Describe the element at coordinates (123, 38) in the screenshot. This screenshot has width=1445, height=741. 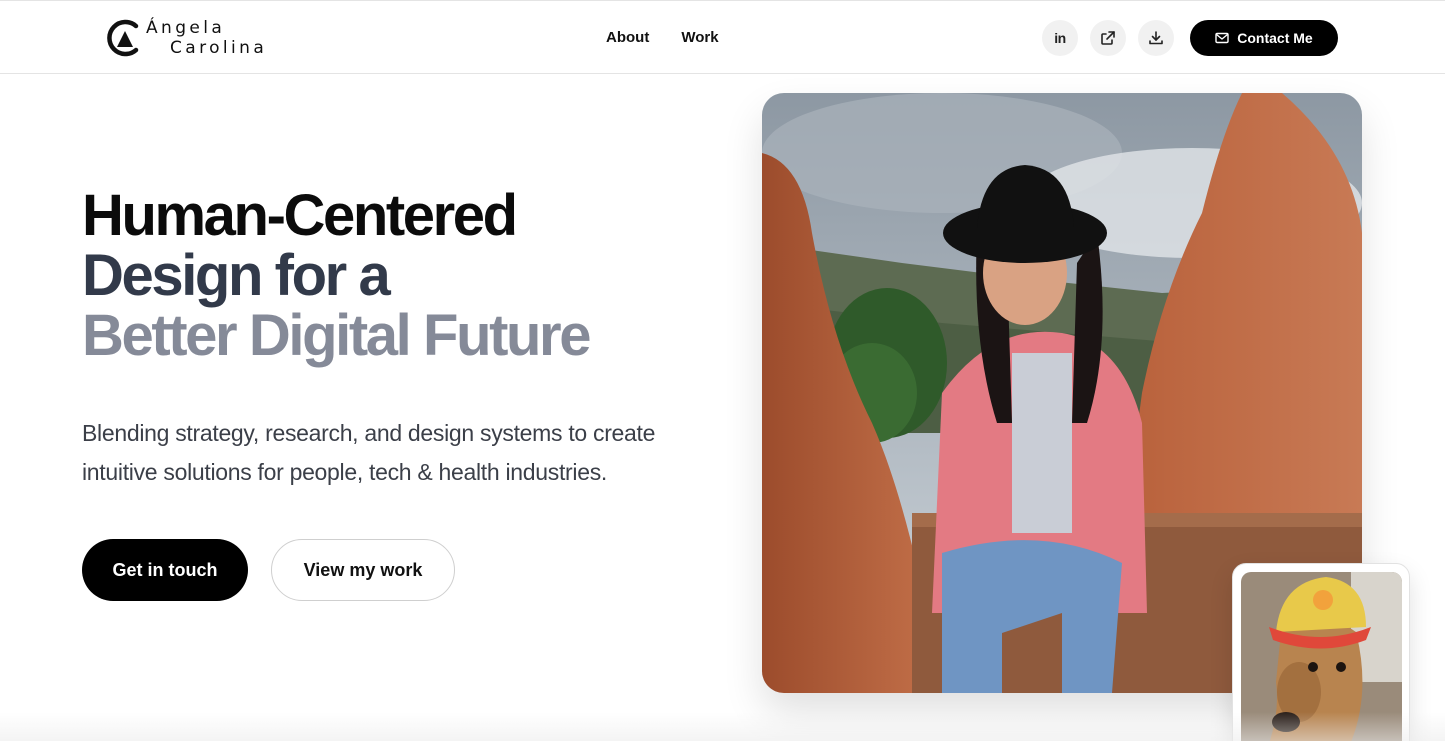
I see `logo-mark-icon` at that location.